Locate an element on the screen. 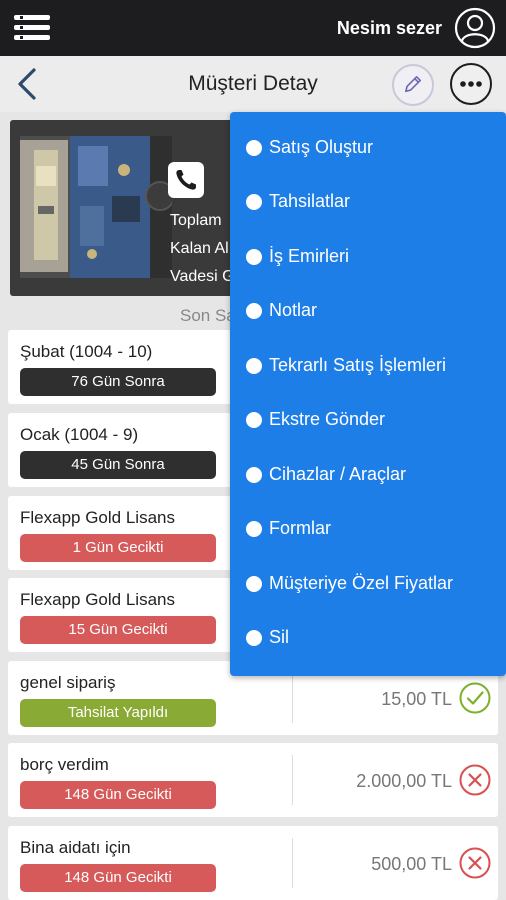 This screenshot has height=900, width=506. edit-button is located at coordinates (413, 85).